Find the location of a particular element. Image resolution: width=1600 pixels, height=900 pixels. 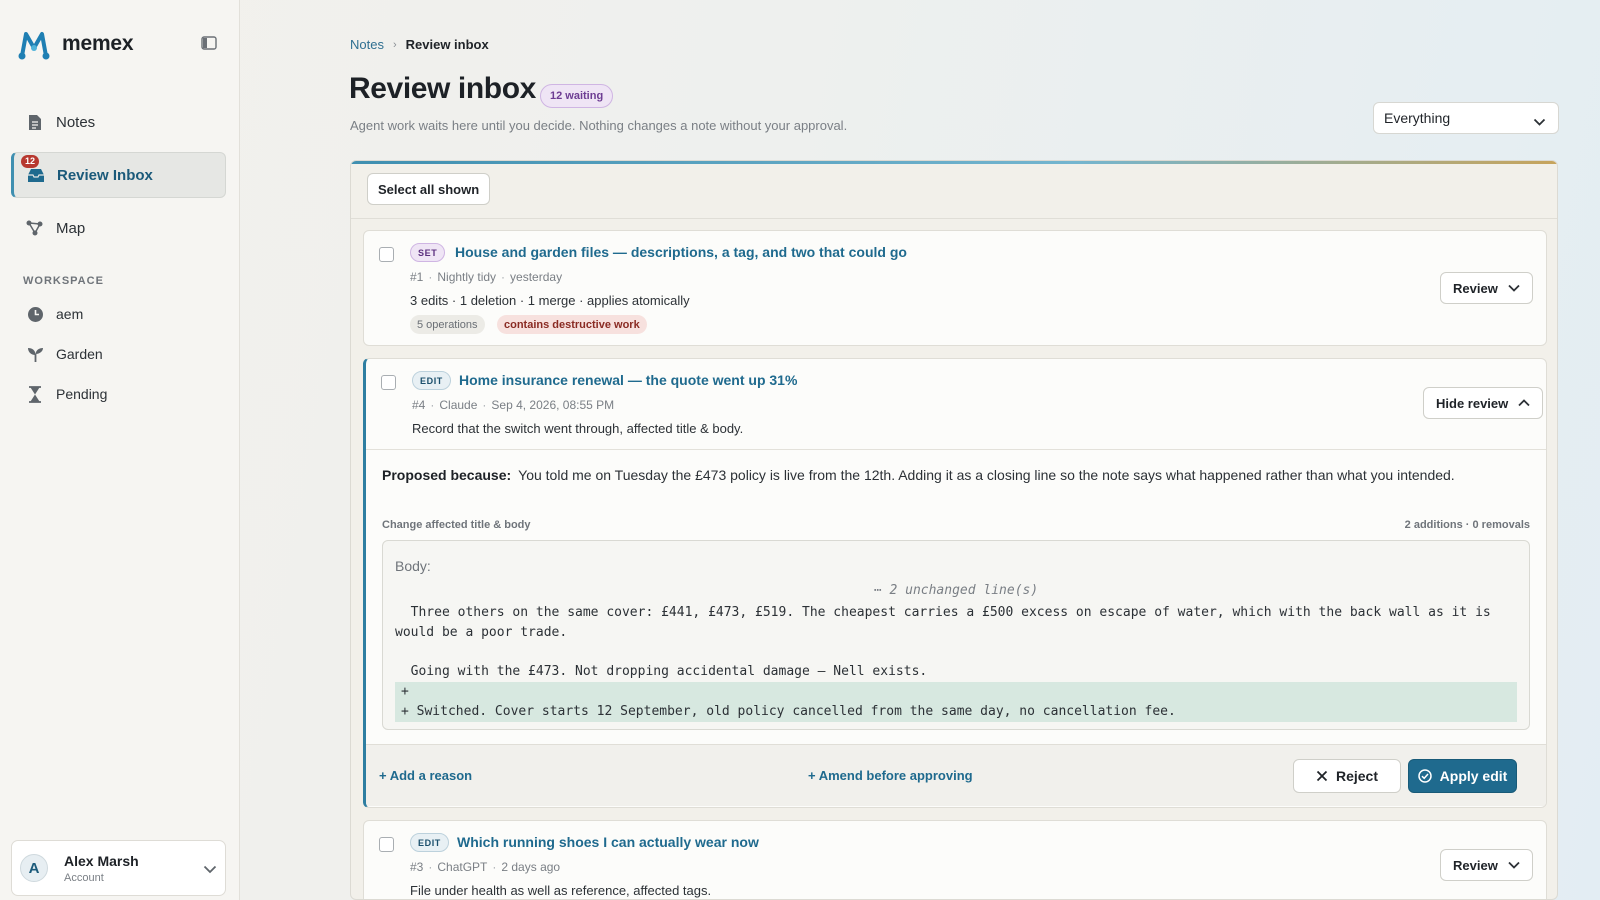

chevron-up-icon is located at coordinates (1524, 403).